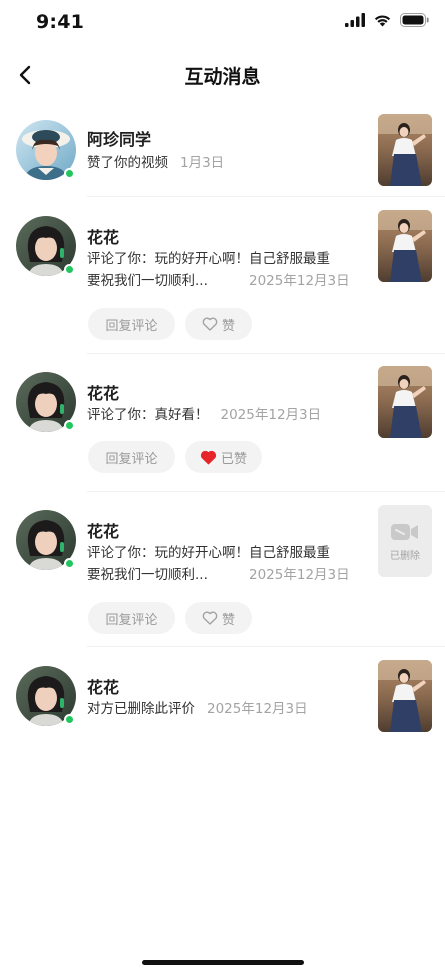  I want to click on liked-button: 已赞, so click(223, 457).